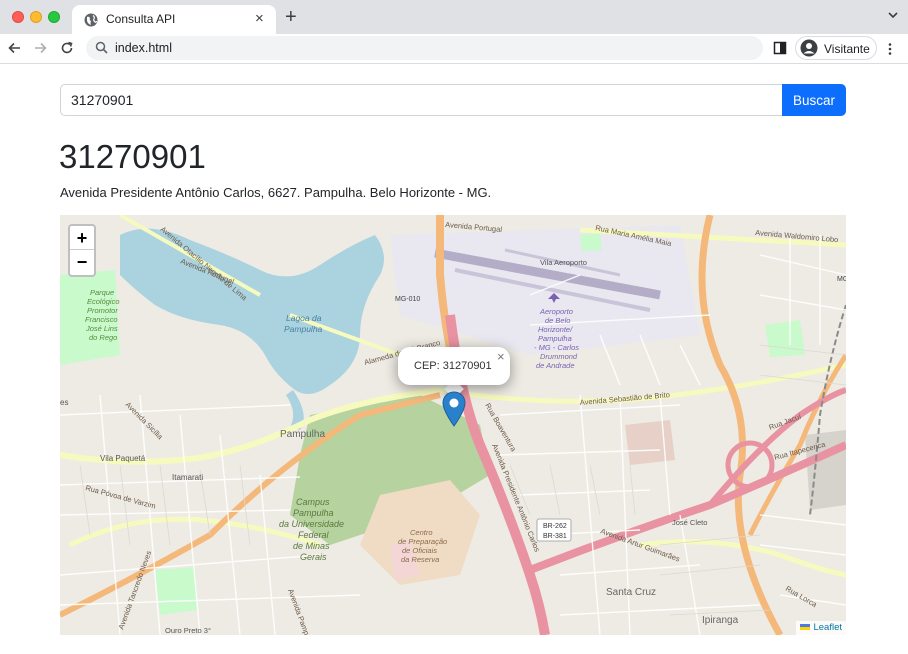 This screenshot has width=908, height=654. I want to click on cep-input, so click(421, 100).